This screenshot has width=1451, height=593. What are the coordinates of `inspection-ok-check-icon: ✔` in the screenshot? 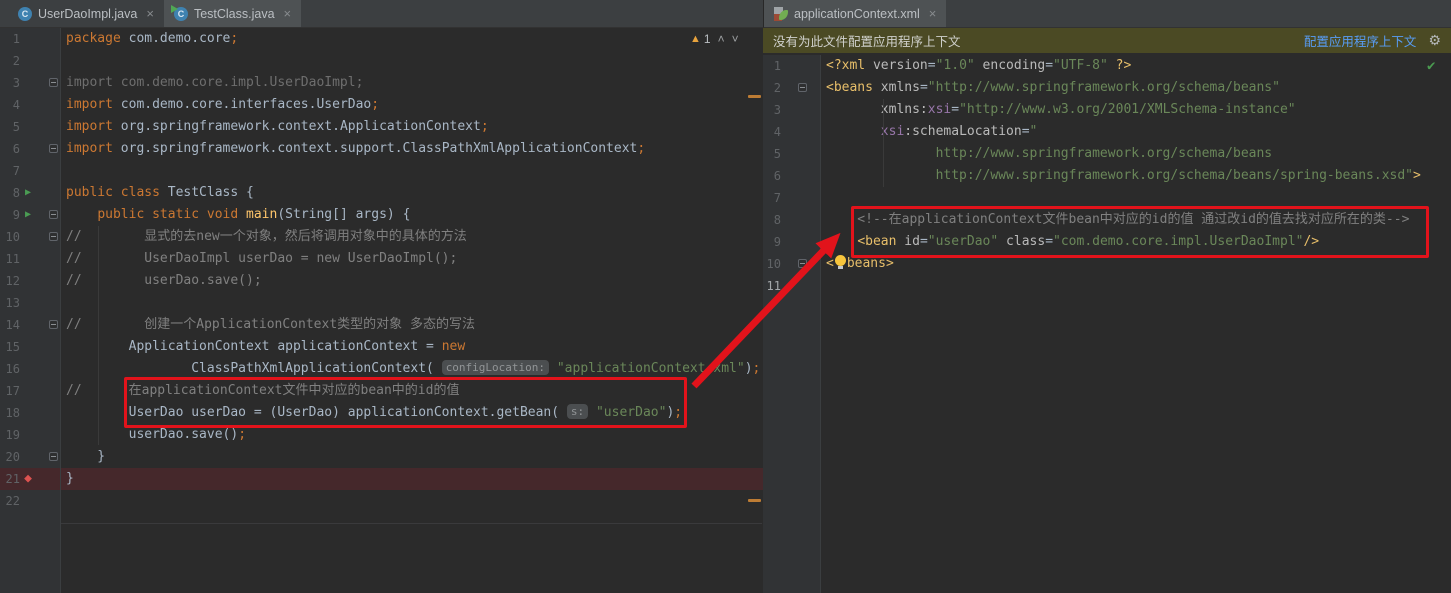 It's located at (1431, 66).